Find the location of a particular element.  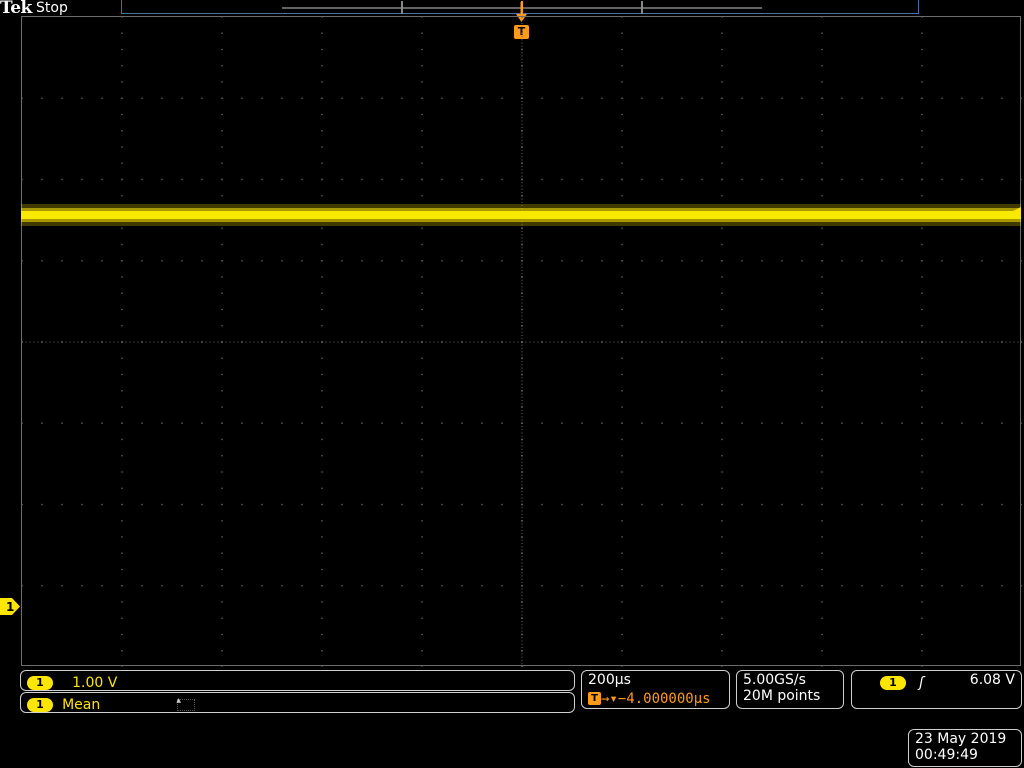

ch1-waveform-trace is located at coordinates (521, 215).